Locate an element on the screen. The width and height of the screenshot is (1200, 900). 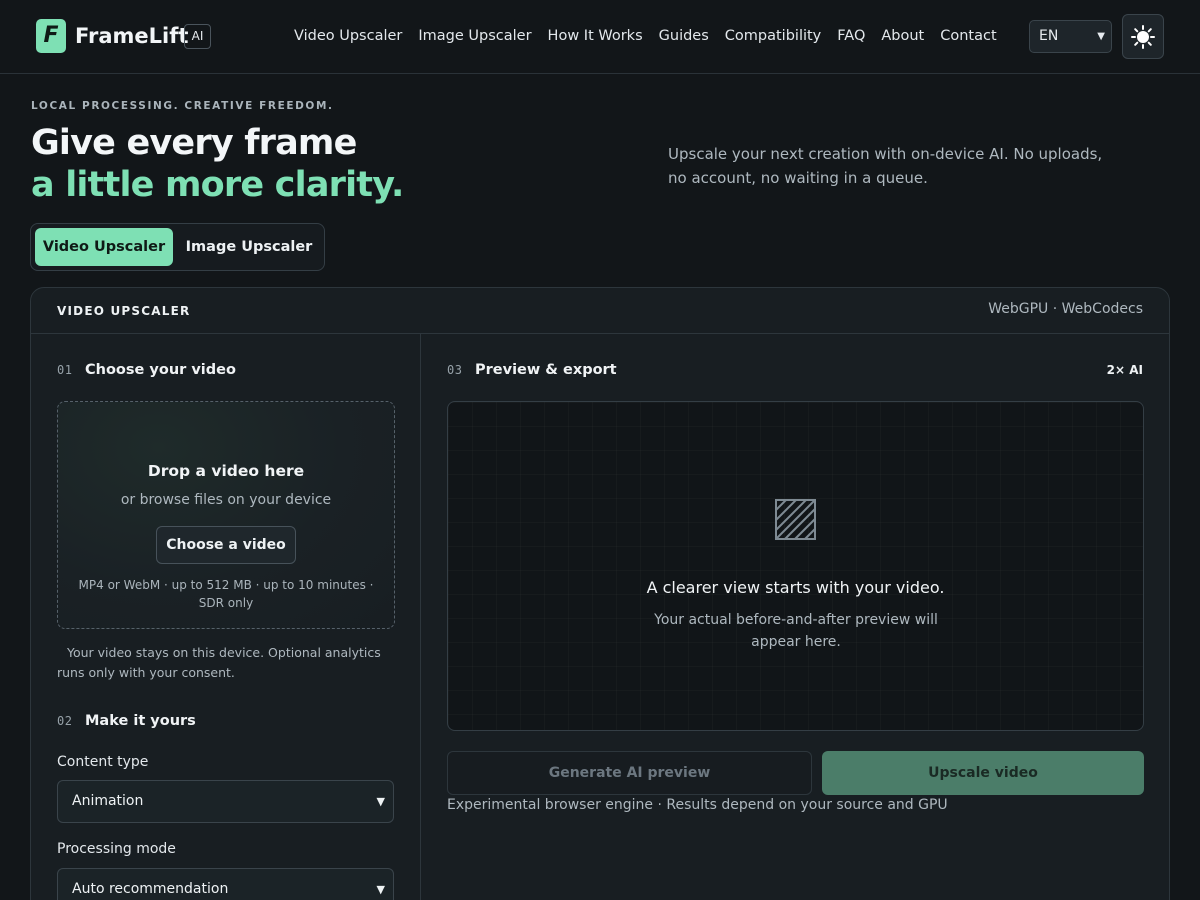
choose-video-button: Choose a video is located at coordinates (226, 545).